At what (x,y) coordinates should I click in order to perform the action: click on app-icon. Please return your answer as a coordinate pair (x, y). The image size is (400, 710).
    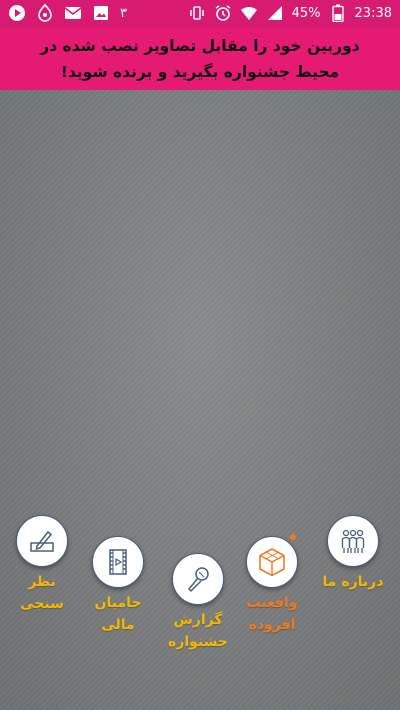
    Looking at the image, I should click on (45, 13).